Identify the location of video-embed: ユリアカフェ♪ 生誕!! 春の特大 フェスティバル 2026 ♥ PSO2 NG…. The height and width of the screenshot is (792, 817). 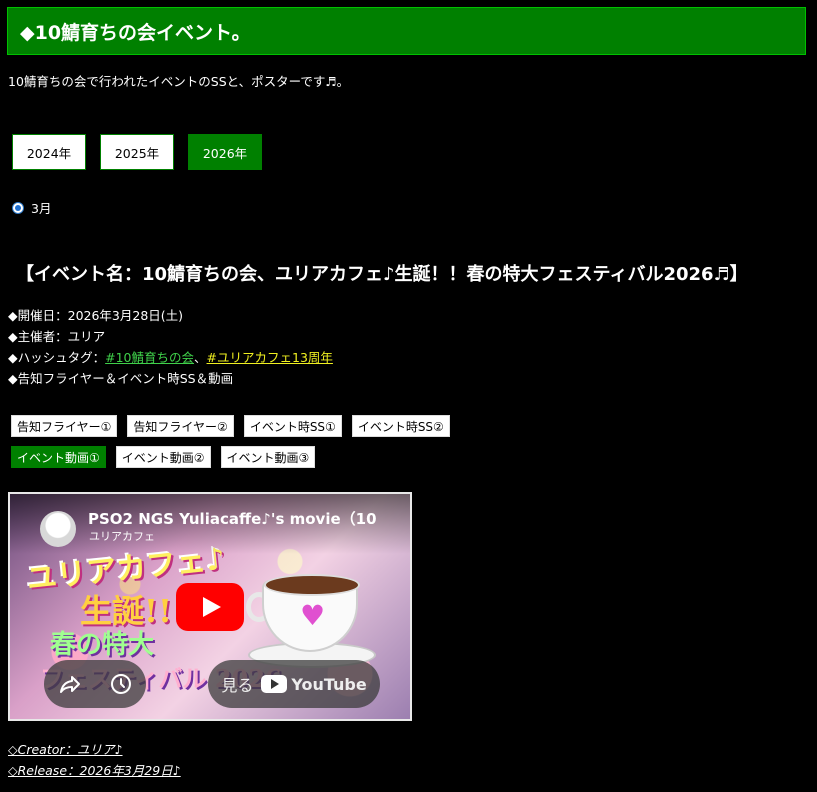
(210, 606).